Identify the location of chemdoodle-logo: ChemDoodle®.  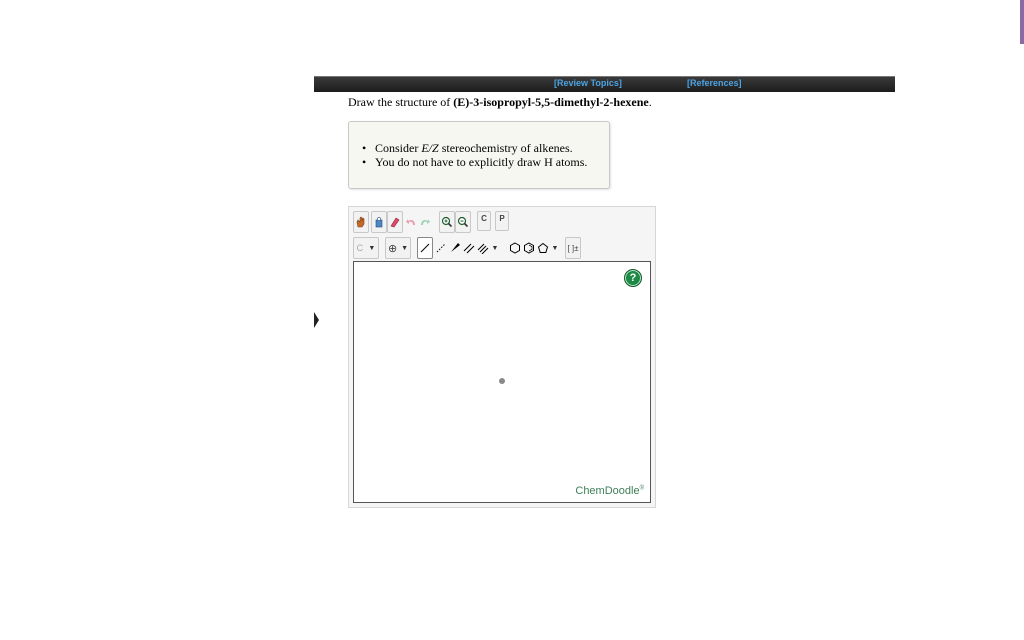
(609, 491).